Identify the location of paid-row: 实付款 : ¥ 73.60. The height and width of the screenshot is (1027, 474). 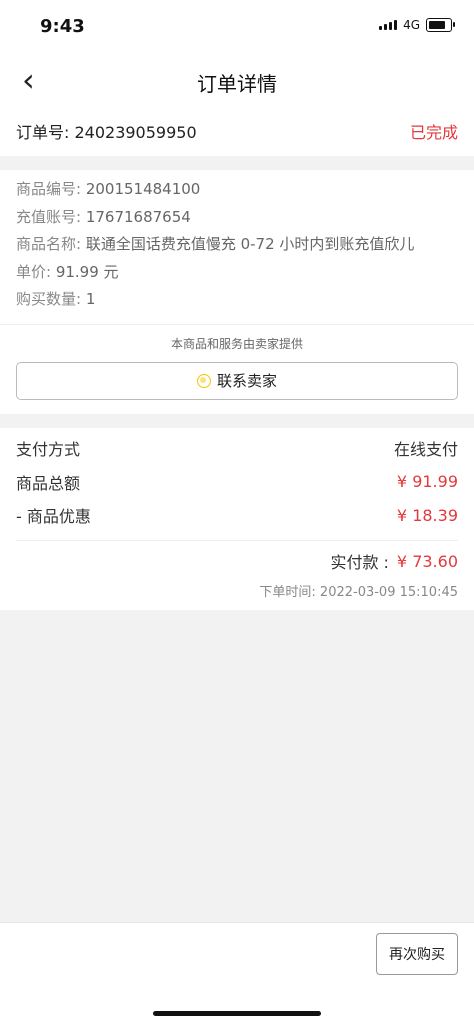
(394, 562).